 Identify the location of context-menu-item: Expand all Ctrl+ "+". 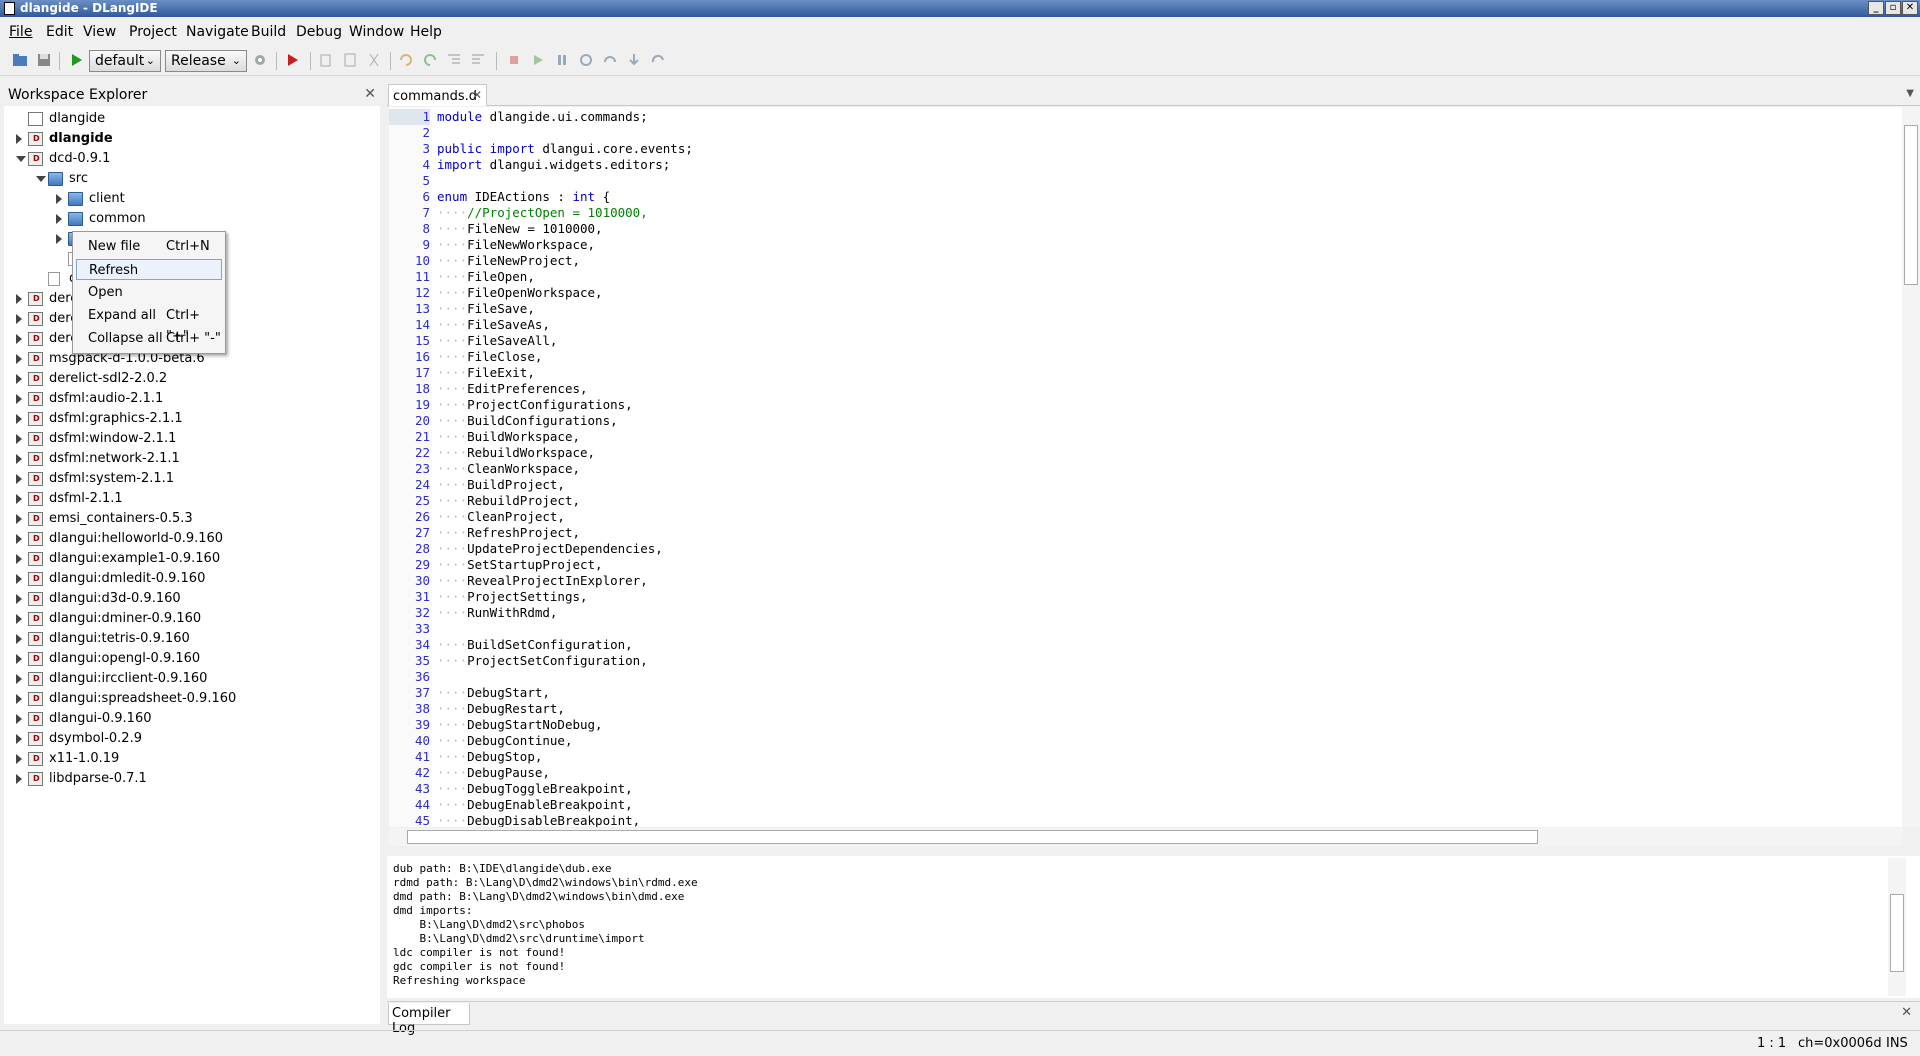
(149, 324).